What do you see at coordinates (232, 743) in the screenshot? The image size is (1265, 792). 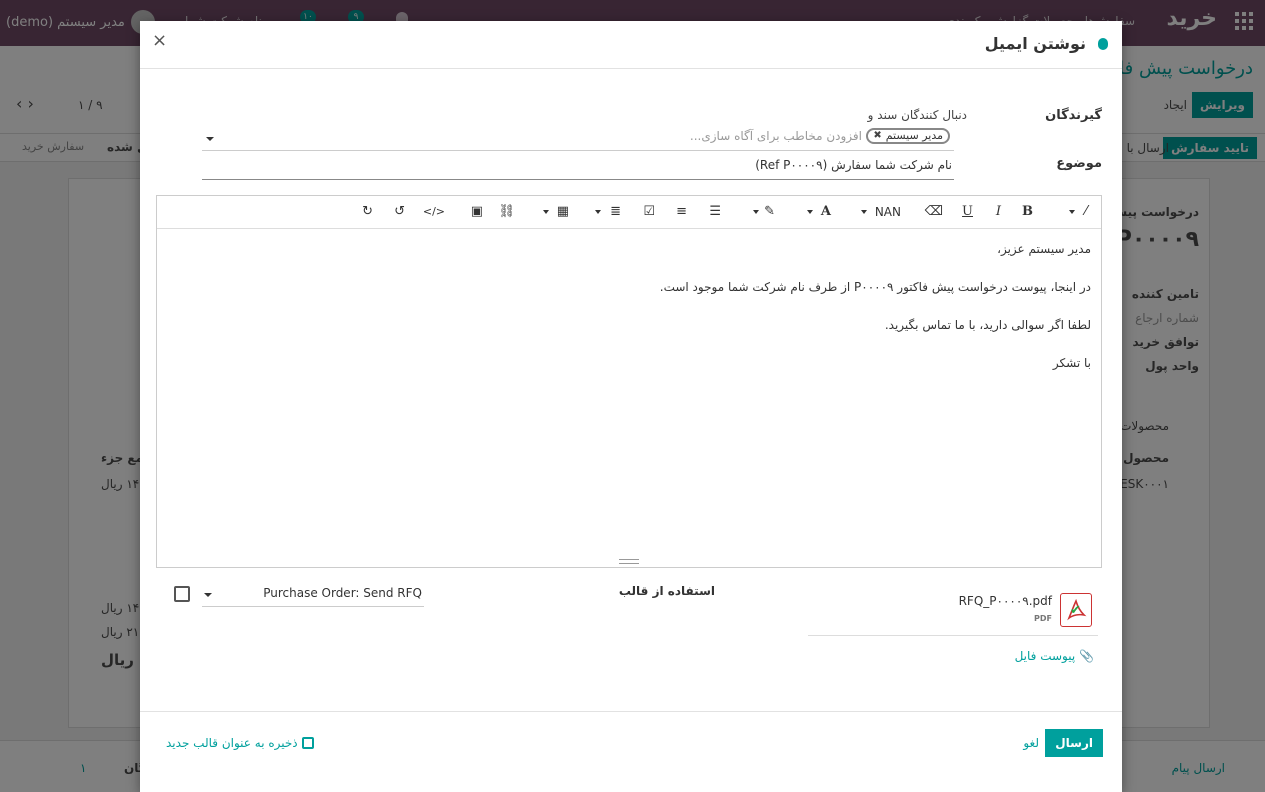 I see `save-template-label: ذخیره به عنوان قالب جدید` at bounding box center [232, 743].